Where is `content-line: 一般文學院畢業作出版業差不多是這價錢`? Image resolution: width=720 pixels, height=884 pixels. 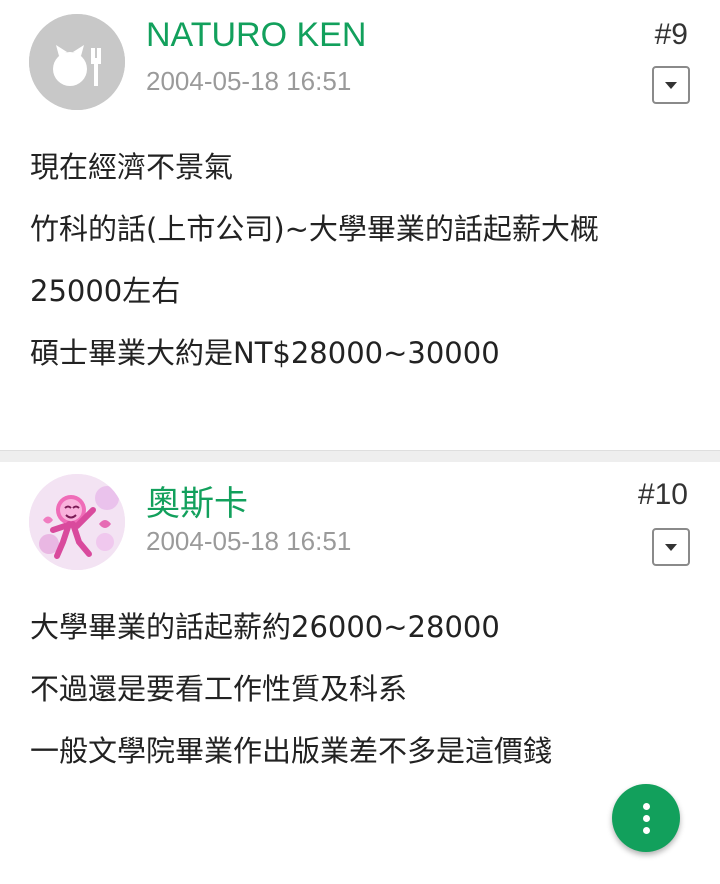 content-line: 一般文學院畢業作出版業差不多是這價錢 is located at coordinates (291, 751).